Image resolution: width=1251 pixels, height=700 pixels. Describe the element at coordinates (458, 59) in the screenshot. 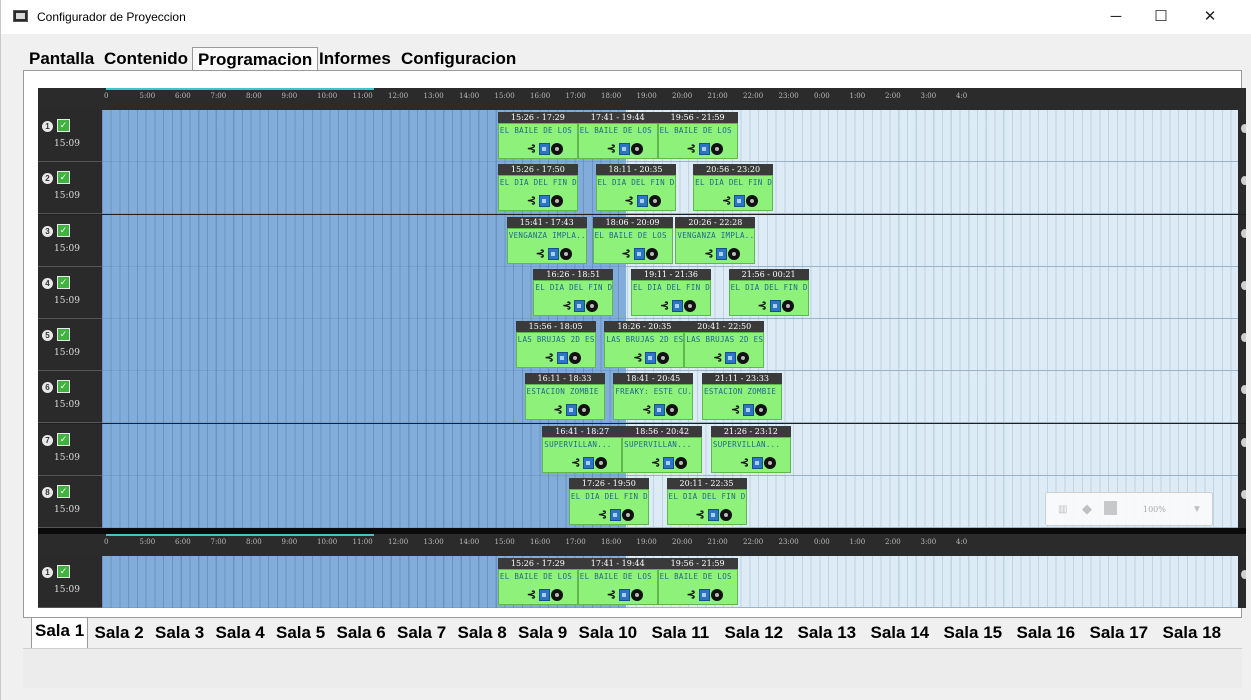

I see `tab-configuracion: Configuracion` at that location.